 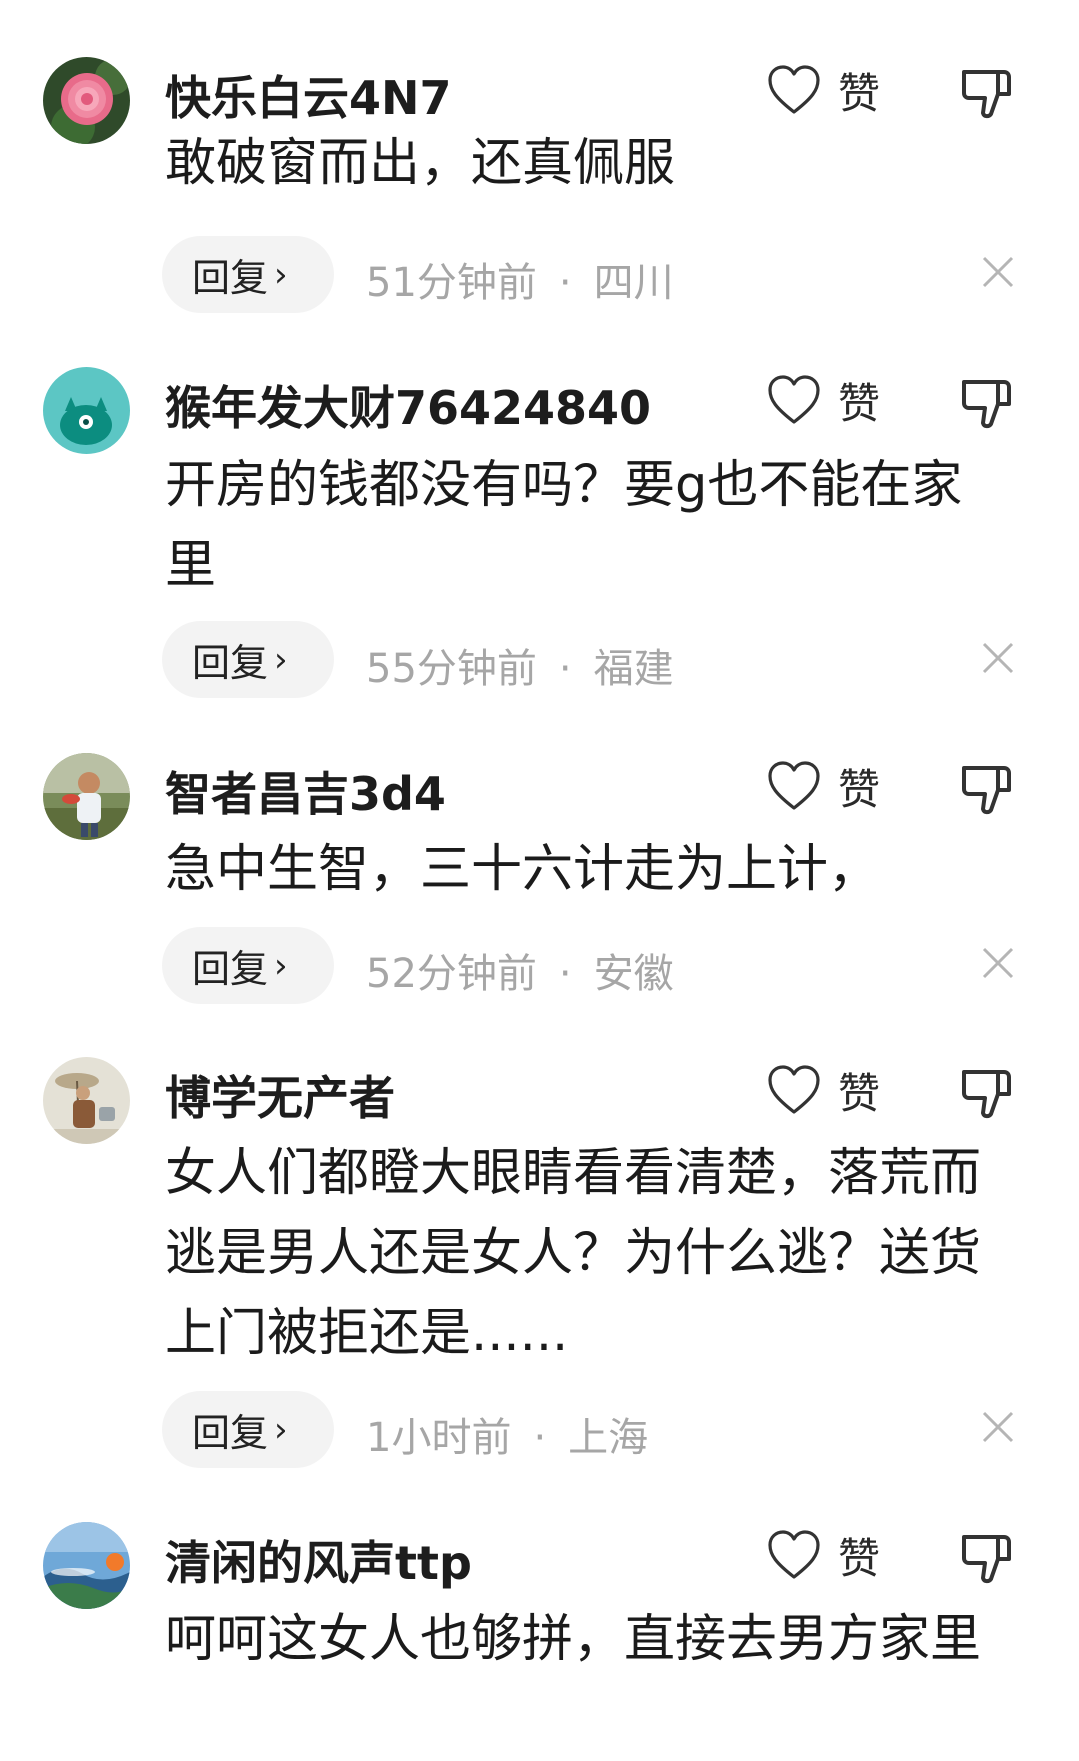 I want to click on comment-location: 安徽, so click(x=633, y=974).